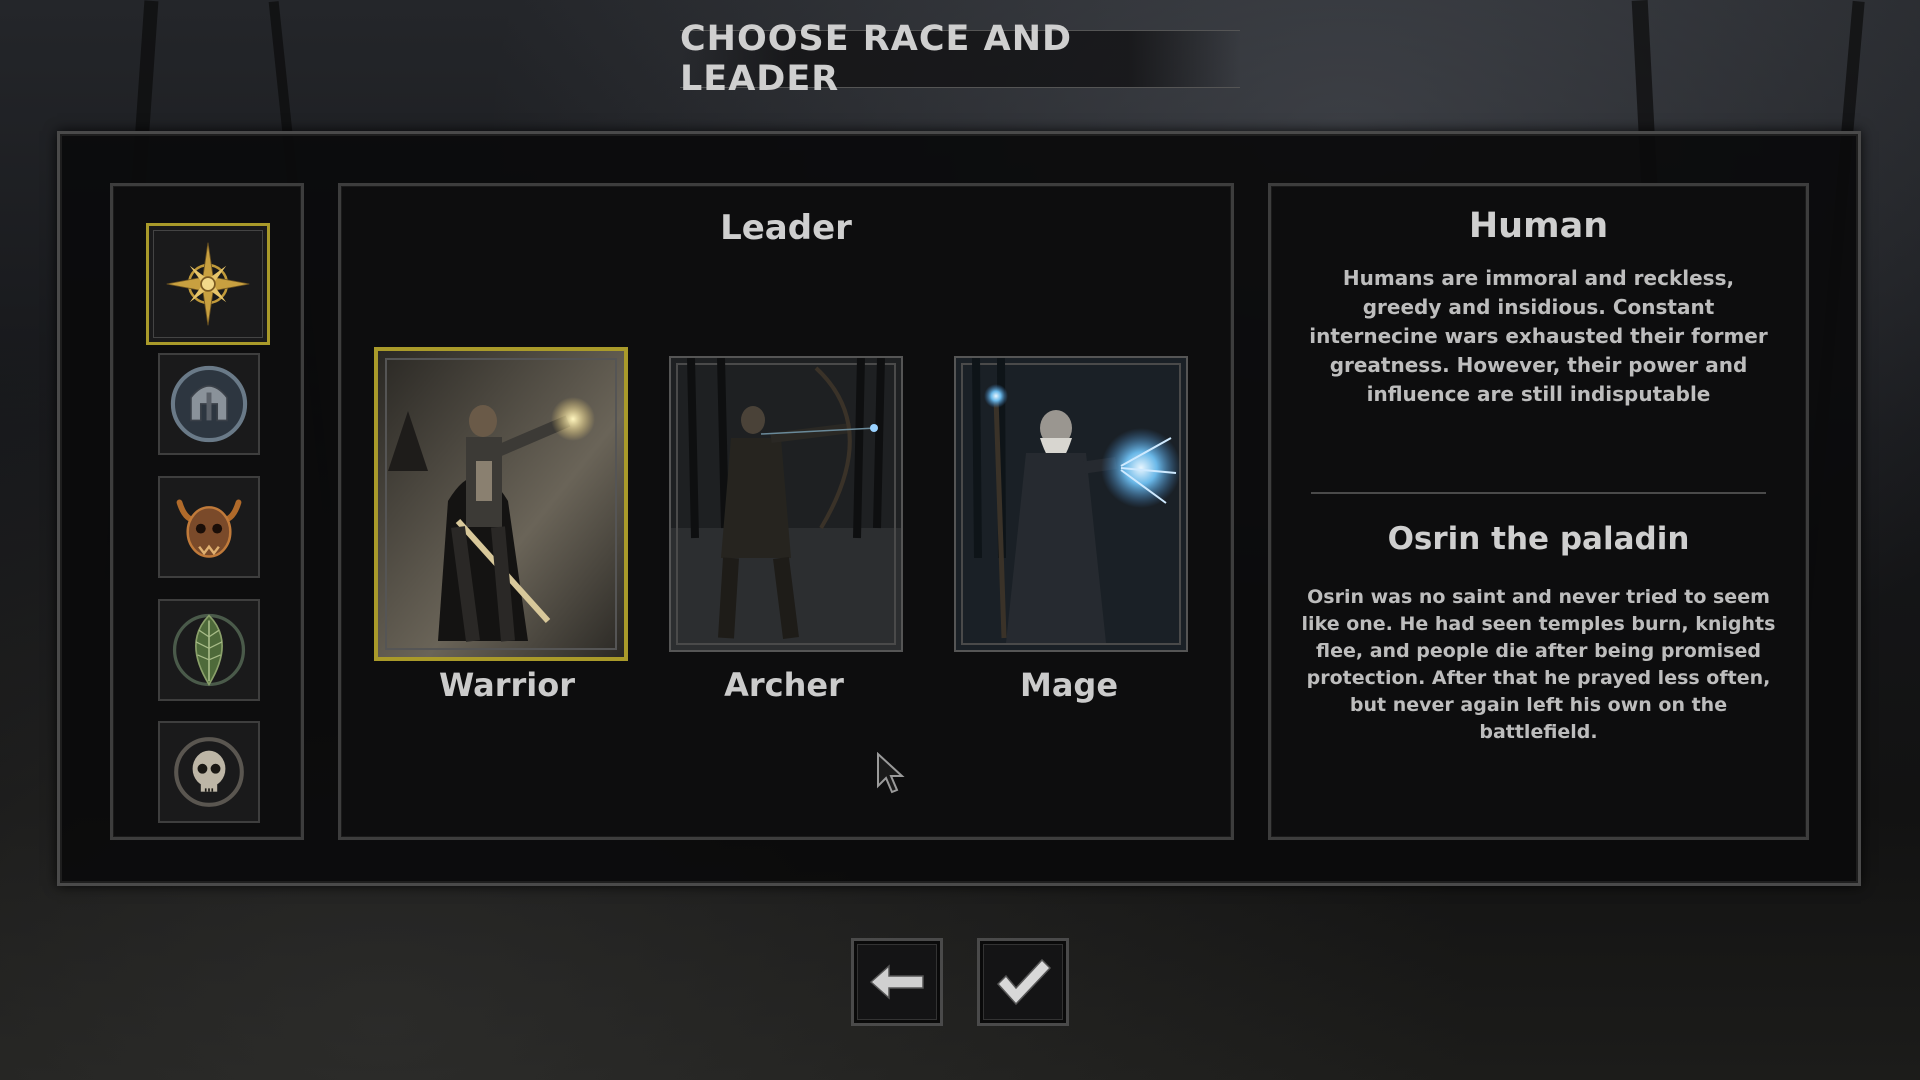 Image resolution: width=1920 pixels, height=1080 pixels. What do you see at coordinates (784, 685) in the screenshot?
I see `leader-name-archer: Archer` at bounding box center [784, 685].